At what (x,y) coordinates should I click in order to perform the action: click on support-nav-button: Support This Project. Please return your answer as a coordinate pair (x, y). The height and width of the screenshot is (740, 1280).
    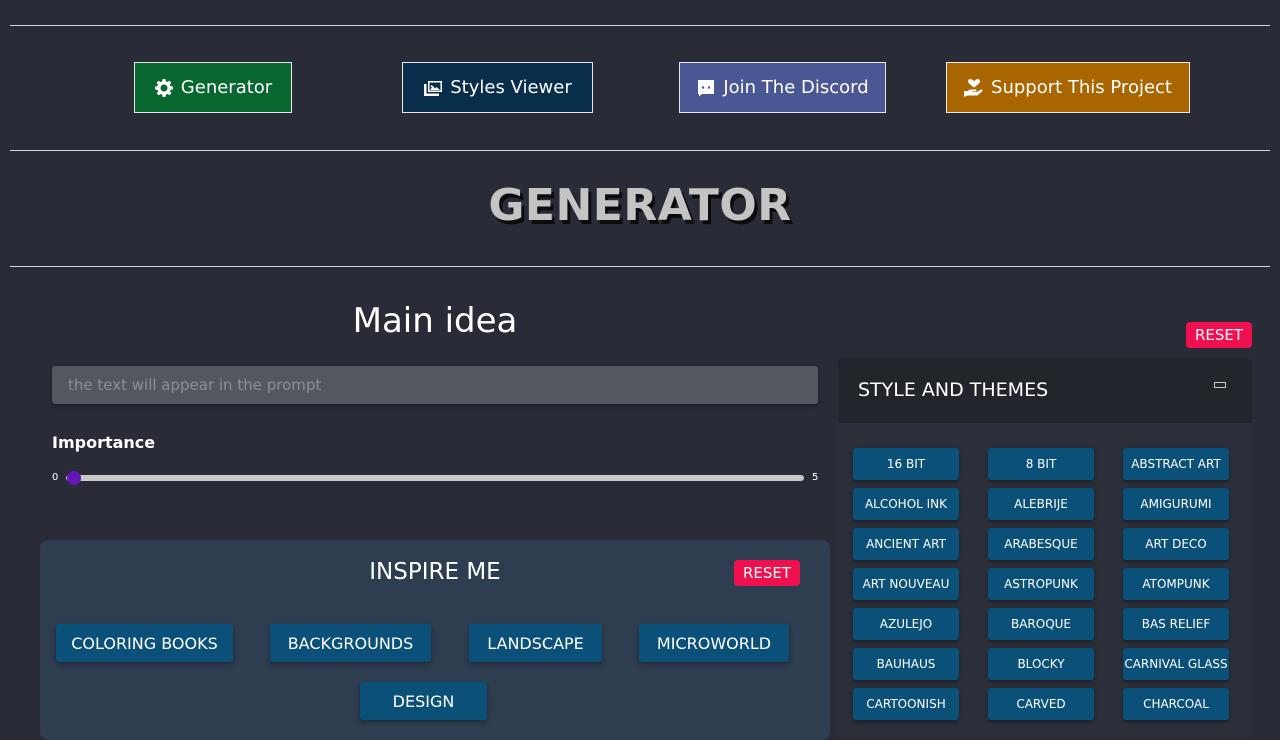
    Looking at the image, I should click on (1068, 87).